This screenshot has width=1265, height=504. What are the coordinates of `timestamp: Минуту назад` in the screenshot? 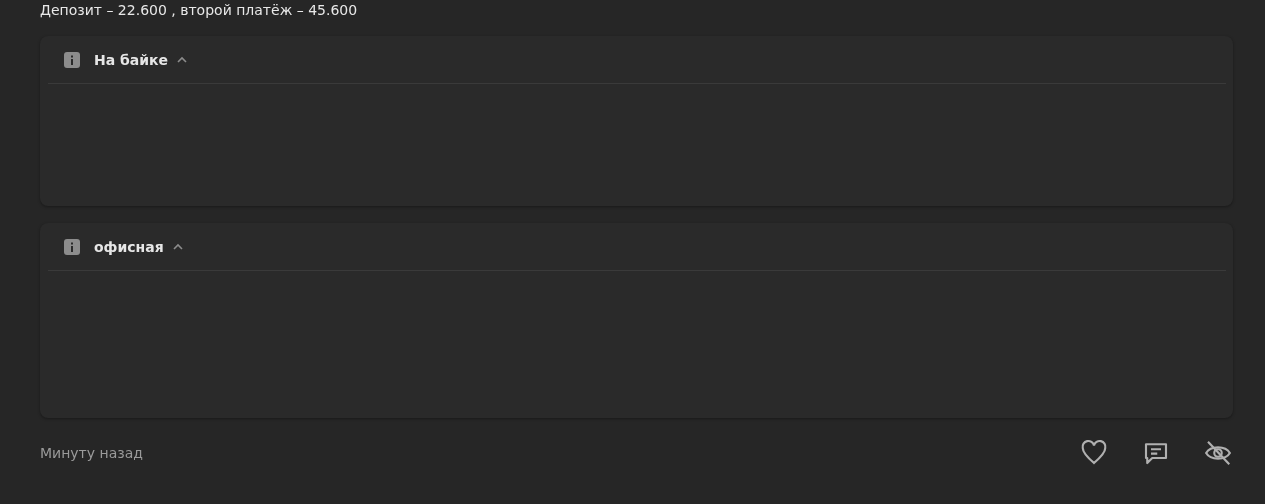 It's located at (91, 453).